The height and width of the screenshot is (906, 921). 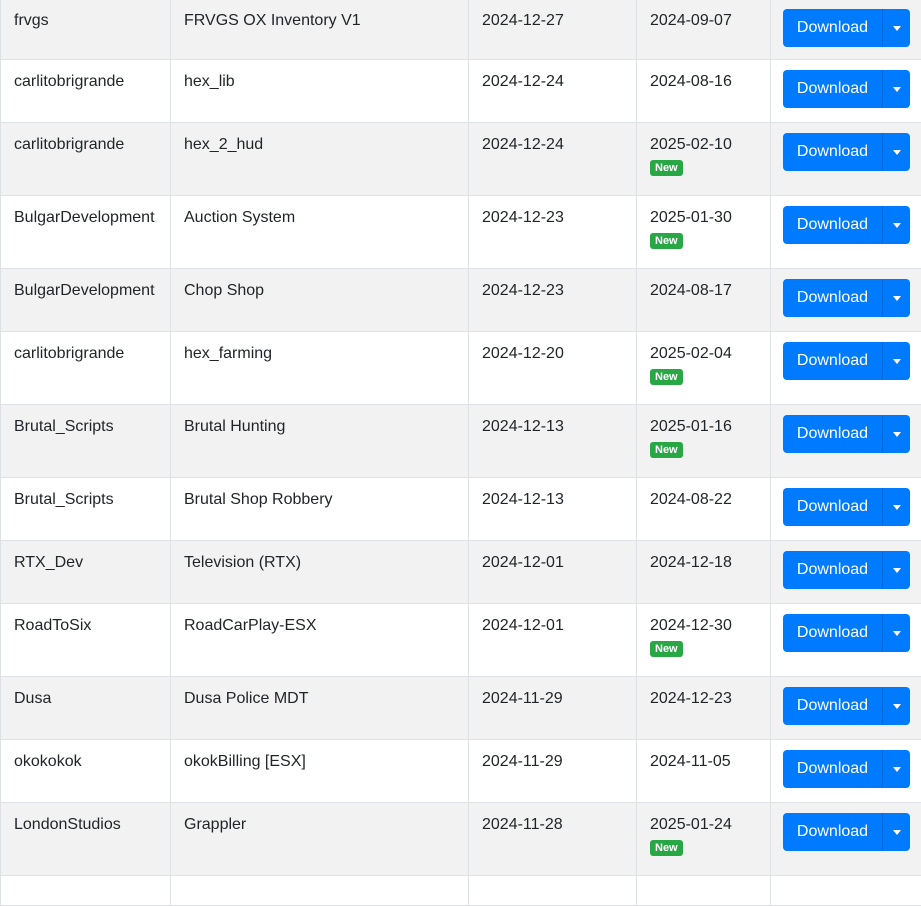 What do you see at coordinates (523, 625) in the screenshot?
I see `added-date: 2024-12-01` at bounding box center [523, 625].